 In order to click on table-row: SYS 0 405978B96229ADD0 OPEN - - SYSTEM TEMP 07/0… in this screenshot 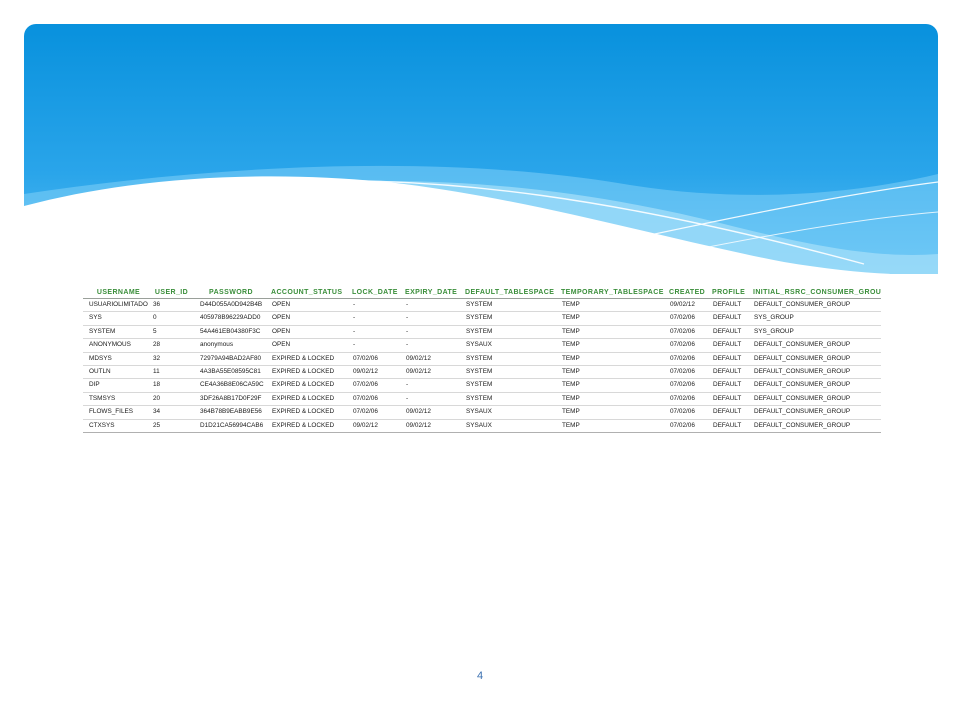, I will do `click(482, 318)`.